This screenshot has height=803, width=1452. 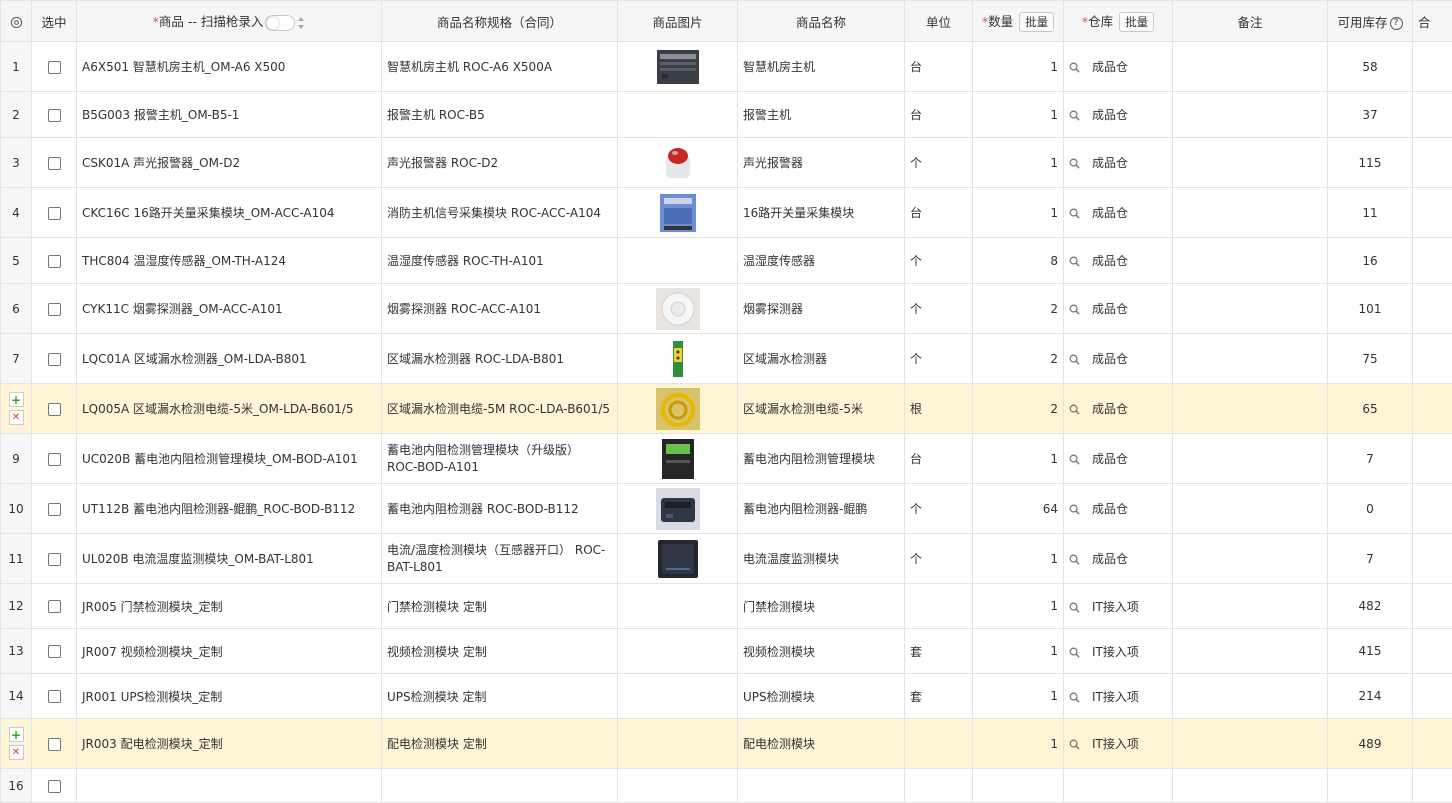 I want to click on spec-cell: 区域漏水检测电缆-5M ROC-LDA-B601/5, so click(x=499, y=408).